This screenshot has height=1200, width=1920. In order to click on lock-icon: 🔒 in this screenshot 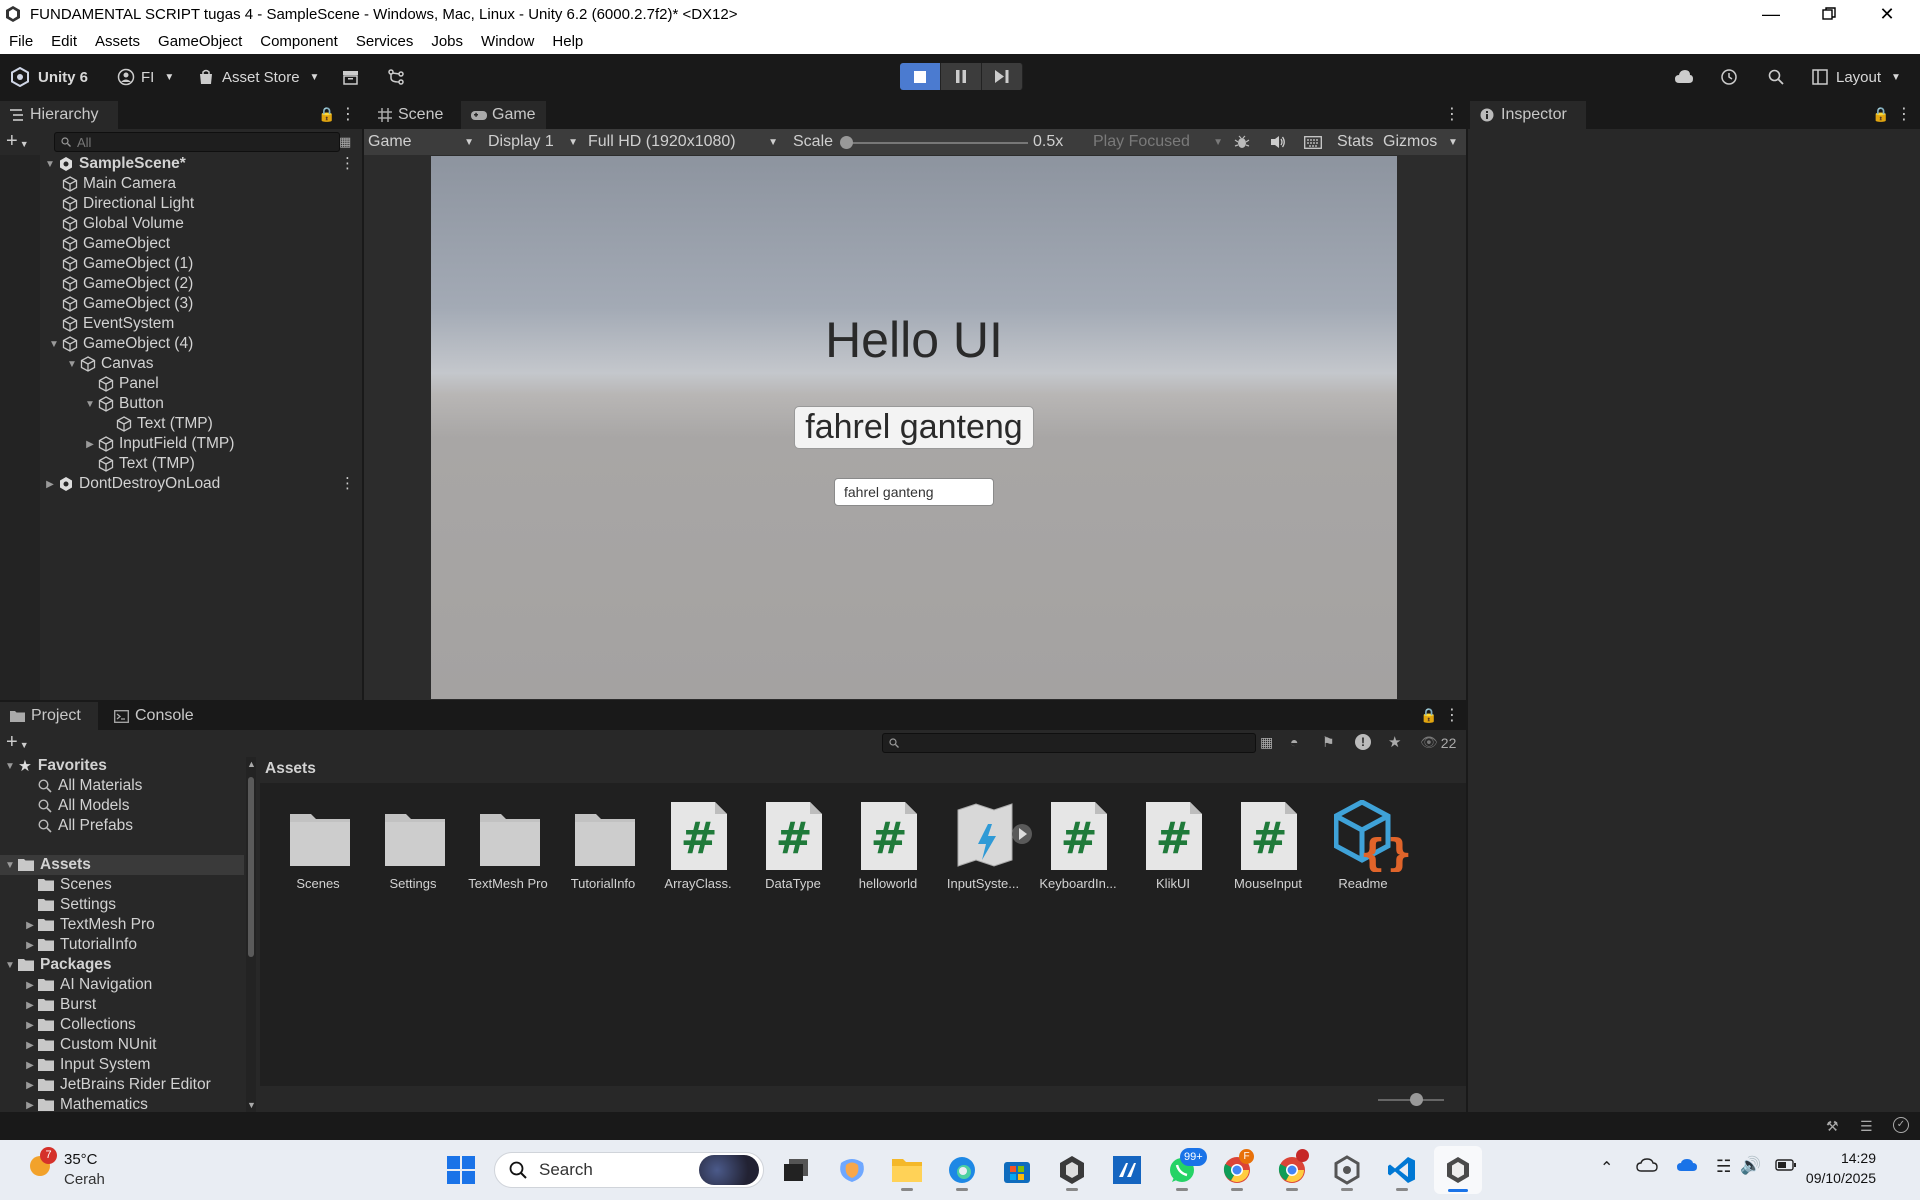, I will do `click(326, 114)`.